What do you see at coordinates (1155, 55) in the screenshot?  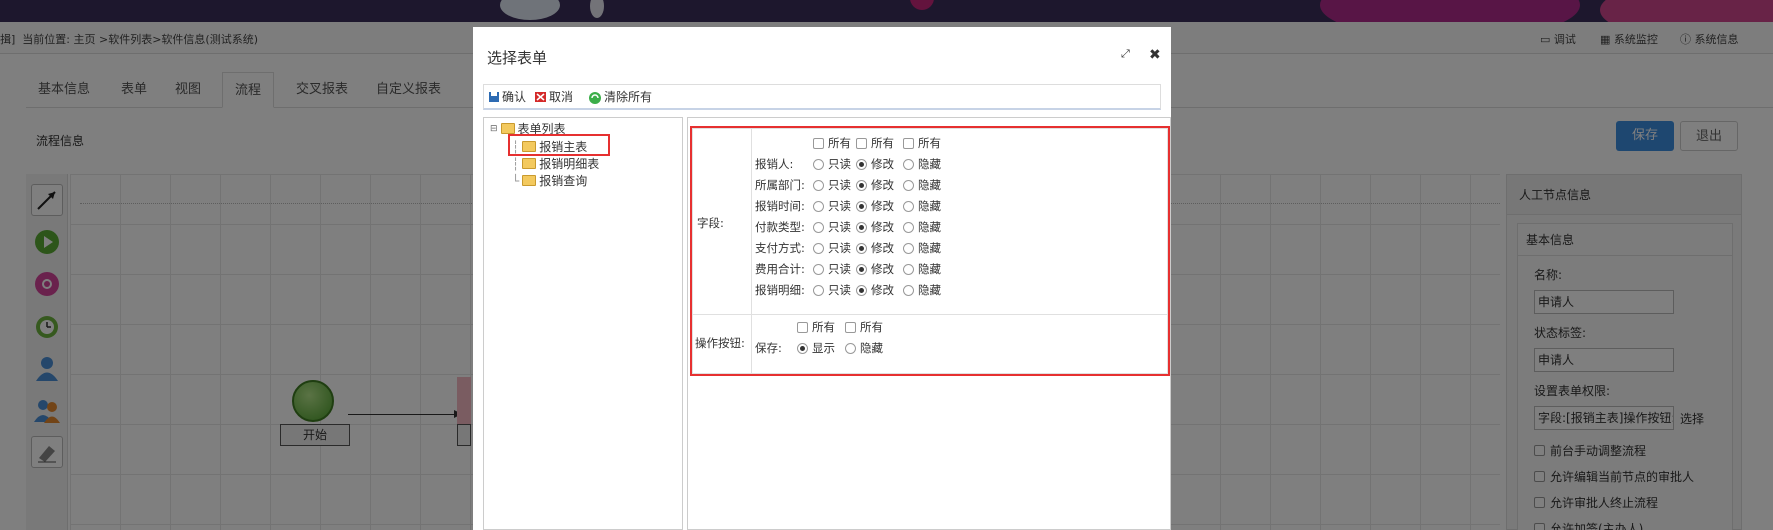 I see `close-icon: ✖` at bounding box center [1155, 55].